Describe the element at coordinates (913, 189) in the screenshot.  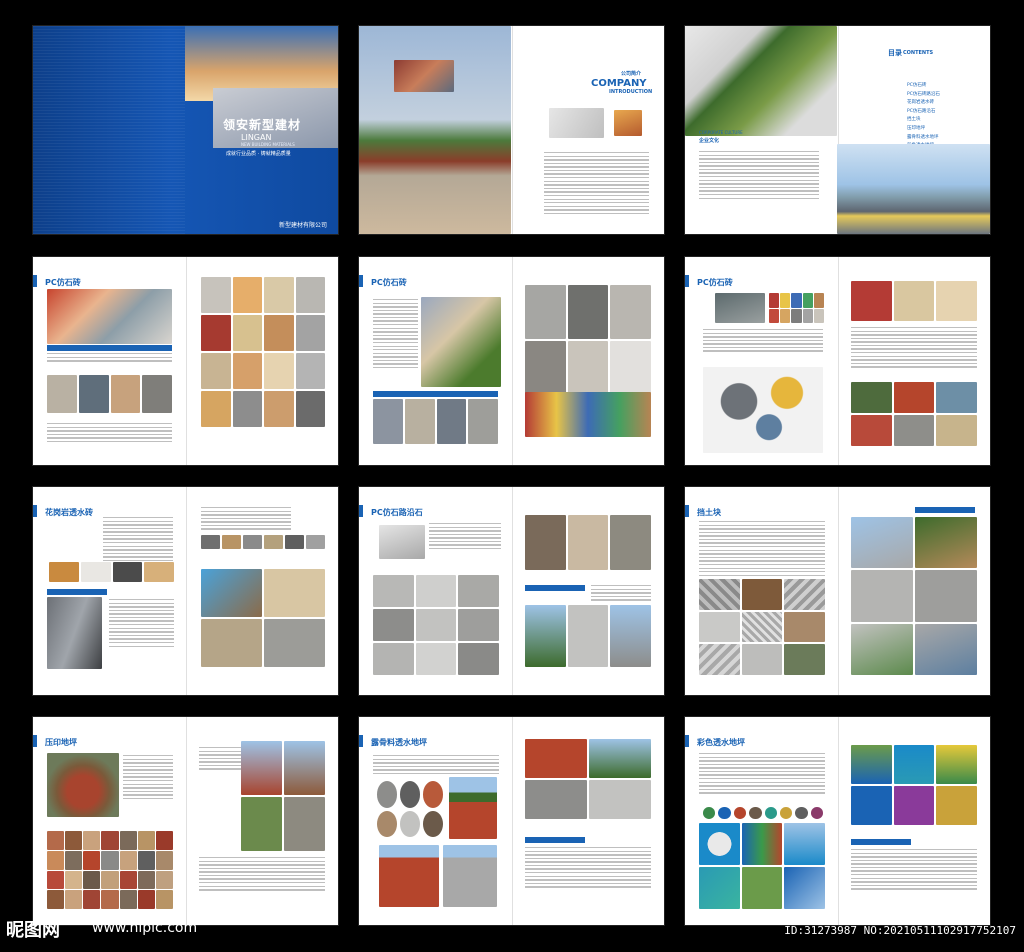
I see `bridge-photo` at that location.